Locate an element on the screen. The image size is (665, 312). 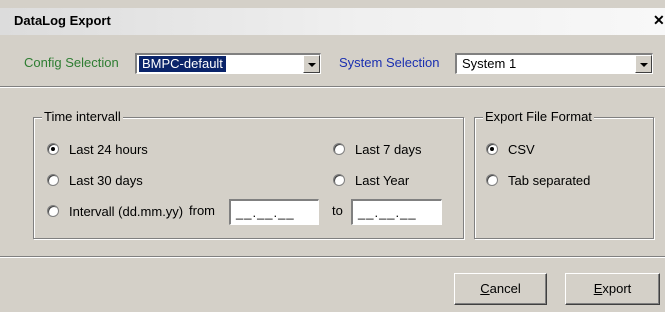
bottom-separator is located at coordinates (332, 257).